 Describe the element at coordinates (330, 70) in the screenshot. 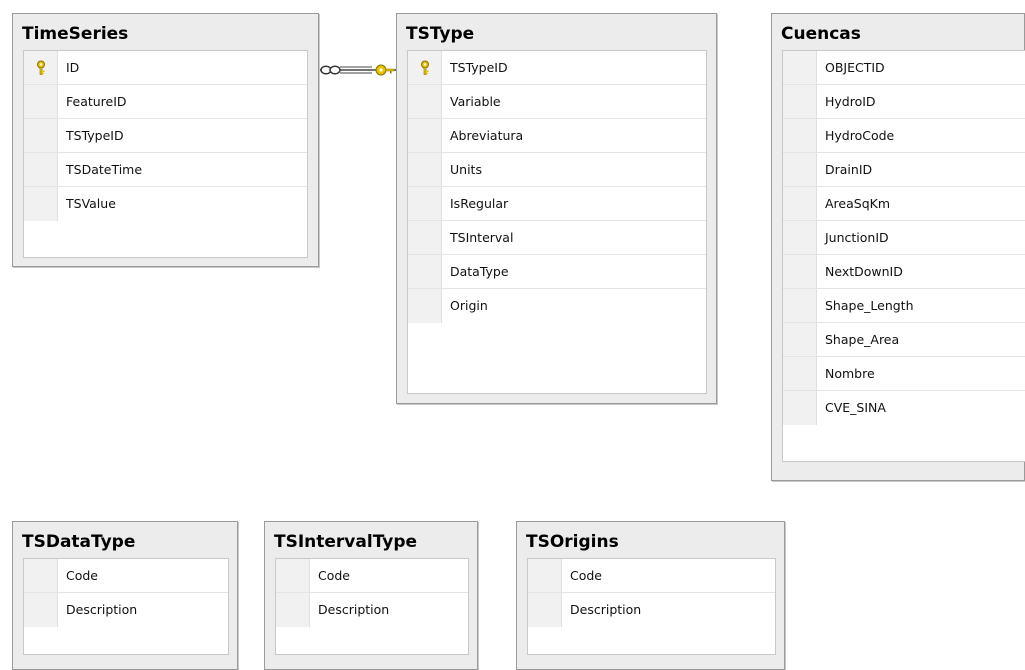

I see `infinity-icon` at that location.